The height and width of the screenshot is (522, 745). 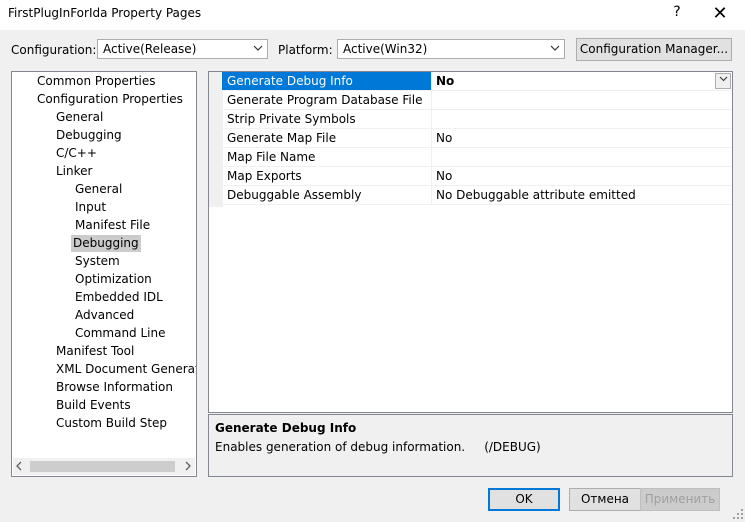 I want to click on property-row-generate-program-database-file: Generate Program Database File, so click(x=477, y=100).